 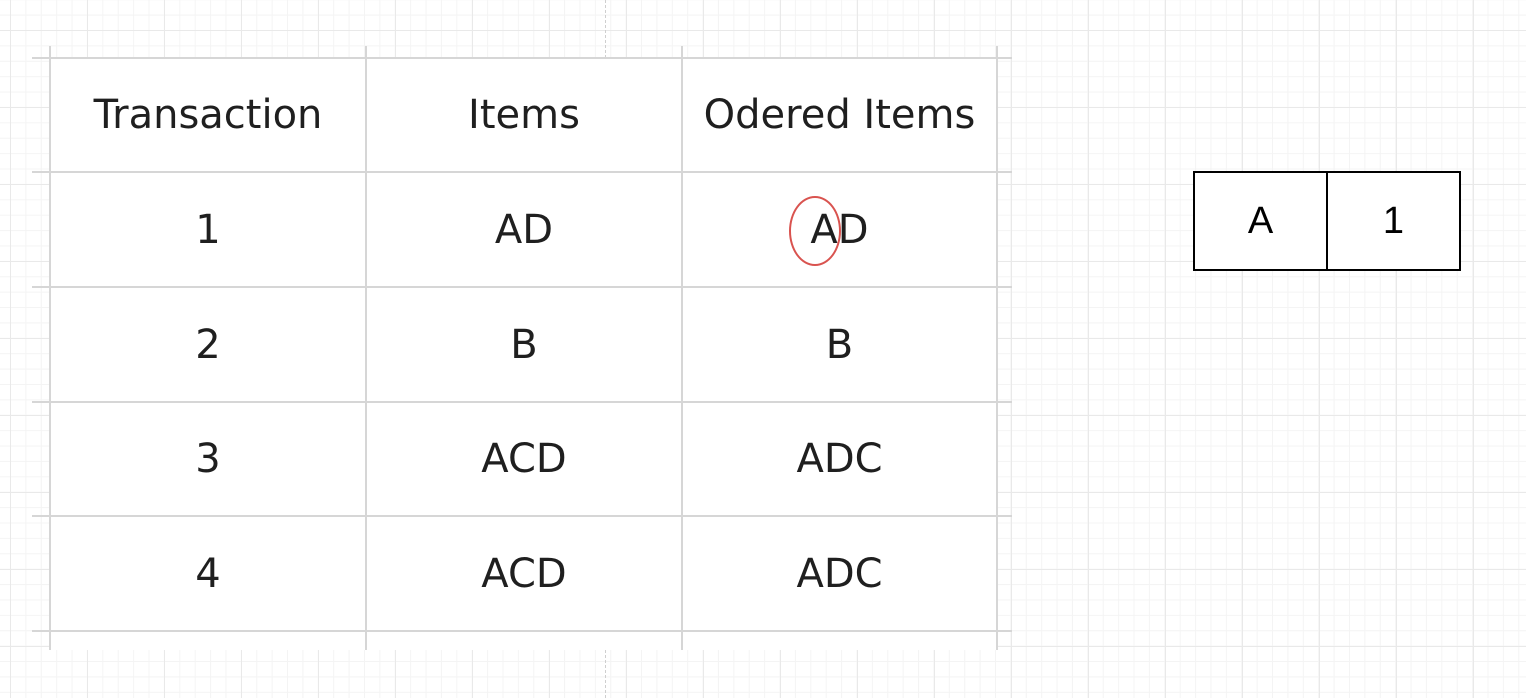 What do you see at coordinates (839, 229) in the screenshot?
I see `table-cell-ordered-items: AD` at bounding box center [839, 229].